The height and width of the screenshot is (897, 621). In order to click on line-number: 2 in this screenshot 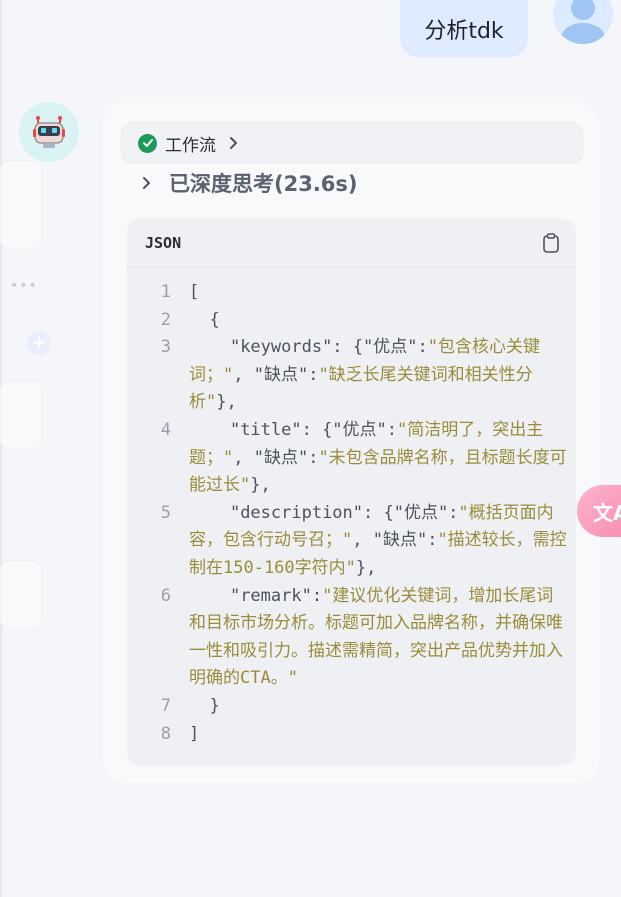, I will do `click(165, 319)`.